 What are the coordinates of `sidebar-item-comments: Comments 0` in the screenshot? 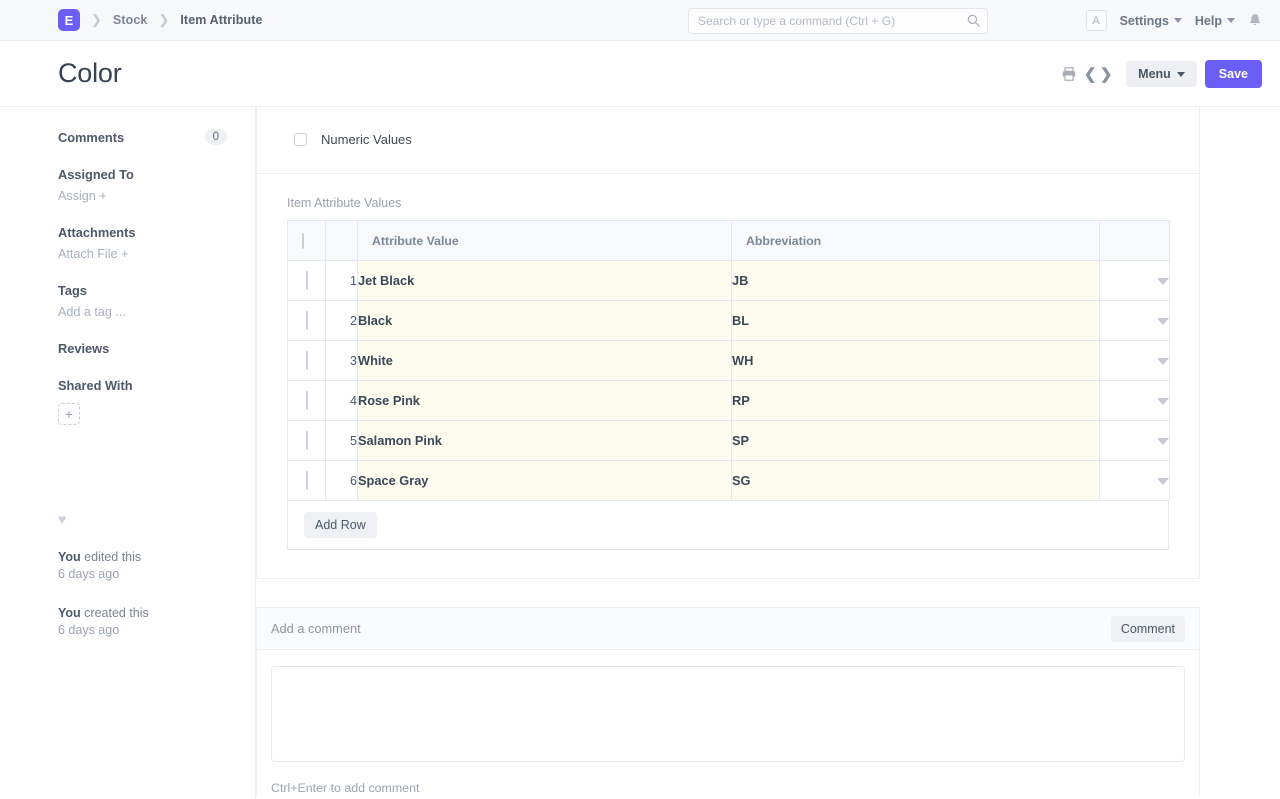 It's located at (142, 137).